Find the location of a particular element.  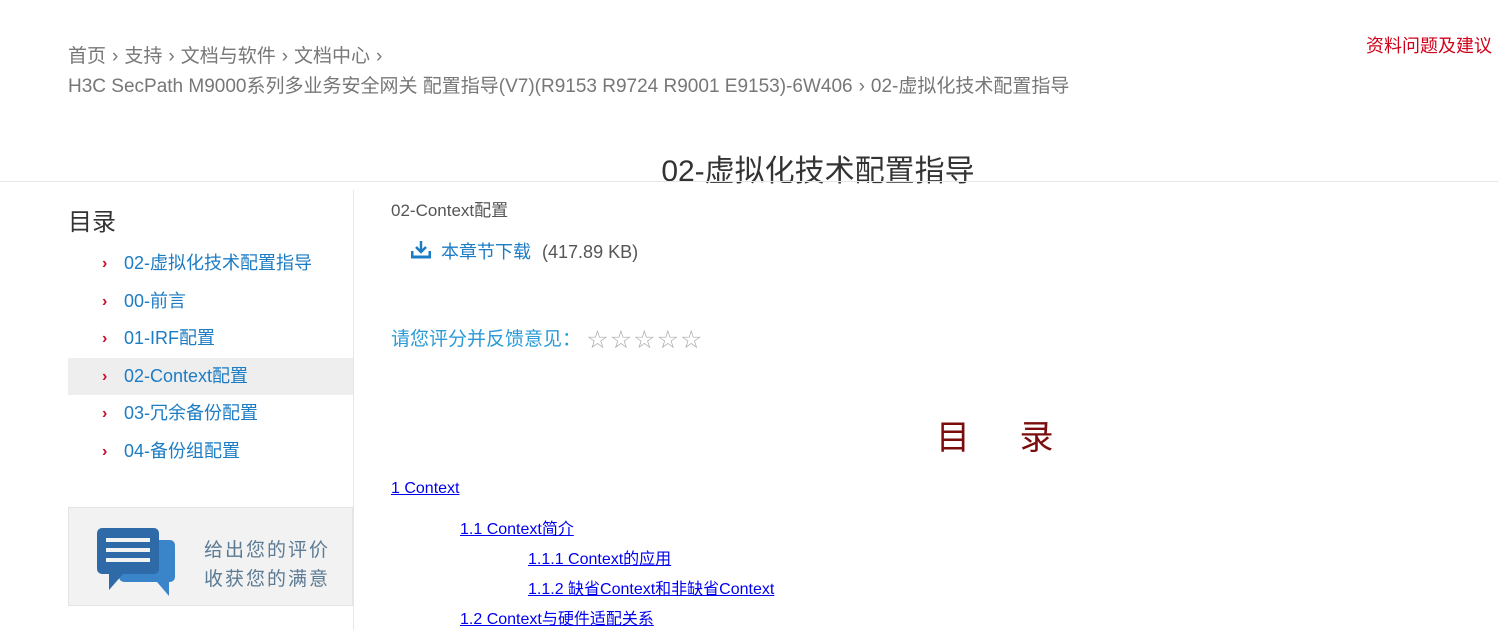

sidebar-item-label: 02-Context配置 is located at coordinates (186, 375).